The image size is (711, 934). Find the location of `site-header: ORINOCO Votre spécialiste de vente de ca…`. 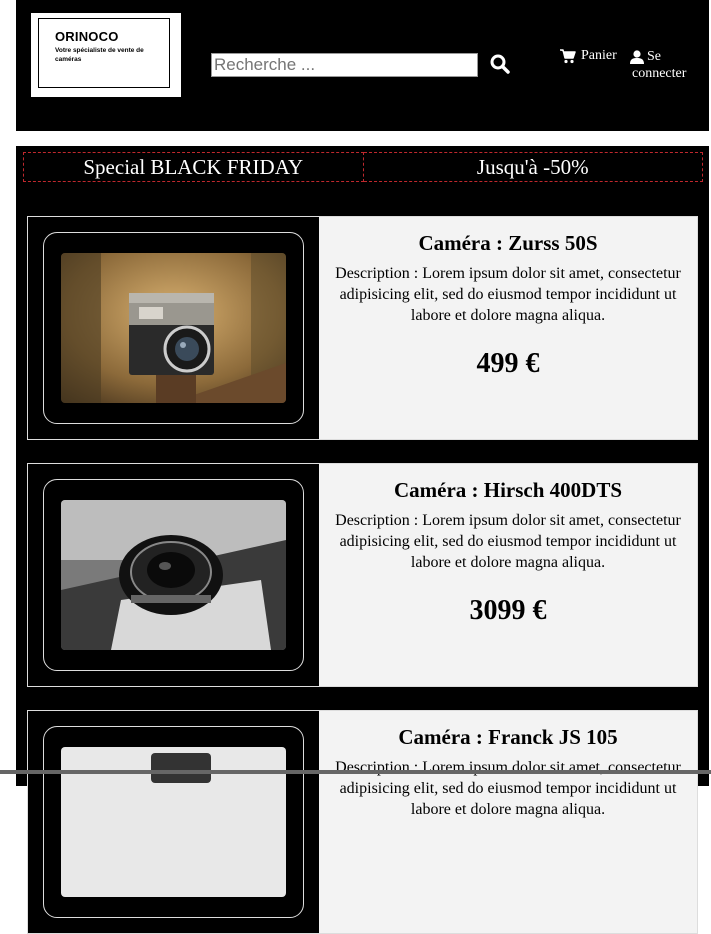

site-header: ORINOCO Votre spécialiste de vente de ca… is located at coordinates (362, 65).